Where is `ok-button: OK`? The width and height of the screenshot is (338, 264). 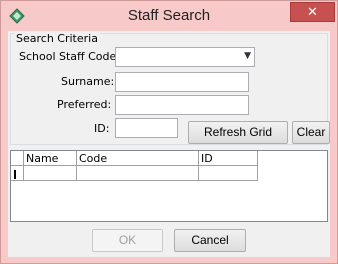
ok-button: OK is located at coordinates (127, 240).